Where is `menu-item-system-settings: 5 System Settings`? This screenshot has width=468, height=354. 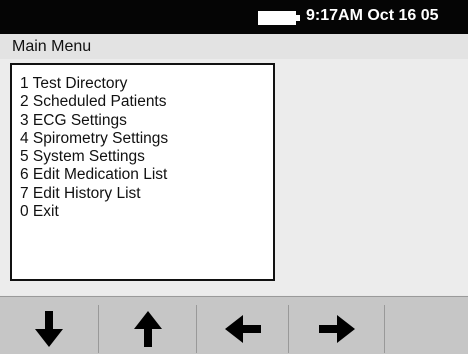 menu-item-system-settings: 5 System Settings is located at coordinates (94, 157).